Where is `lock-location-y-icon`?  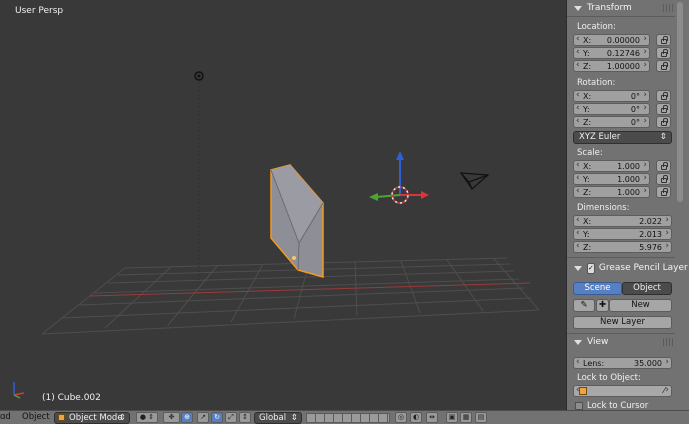
lock-location-y-icon is located at coordinates (663, 53).